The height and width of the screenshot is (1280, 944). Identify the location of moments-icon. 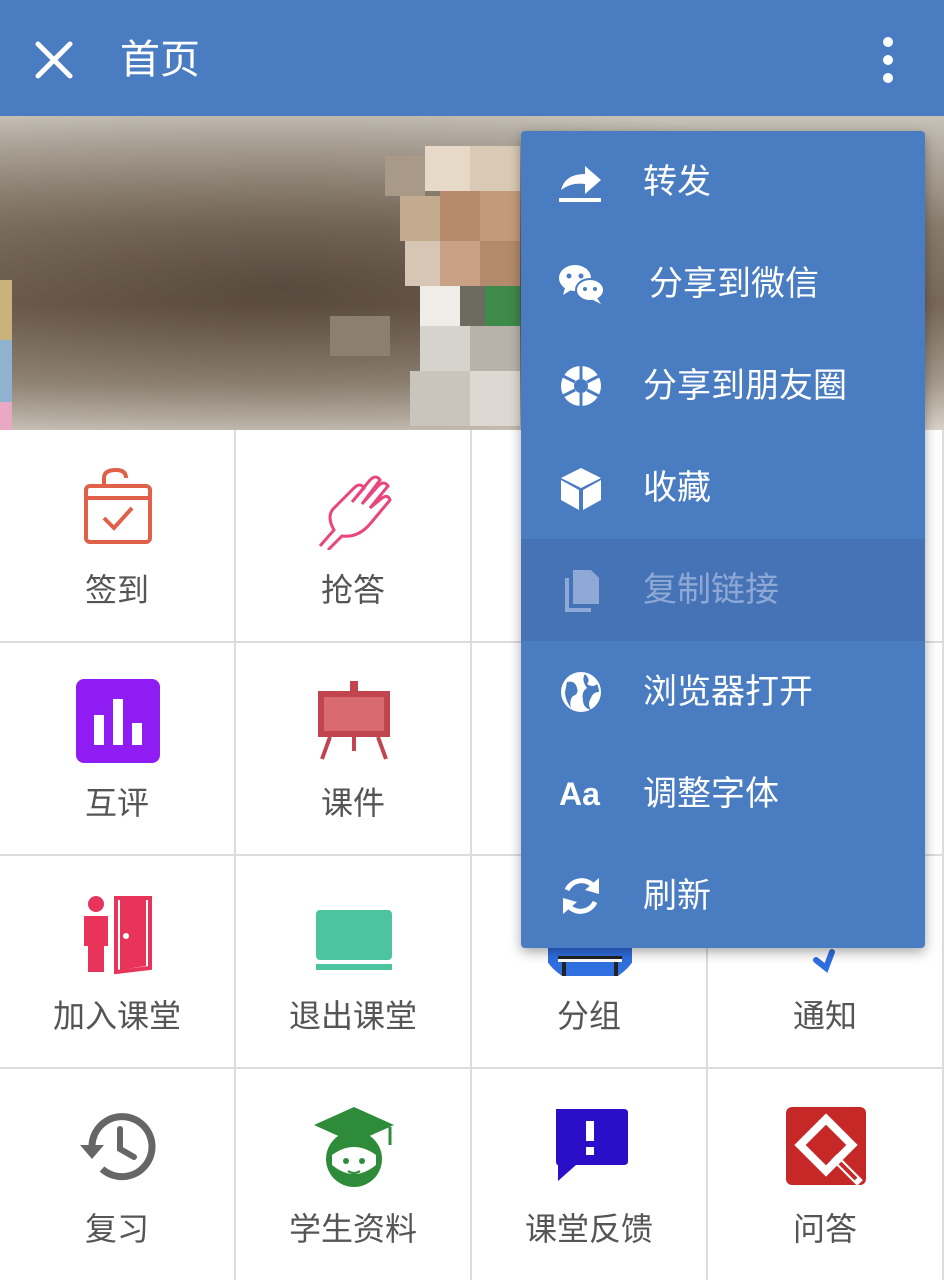
(581, 386).